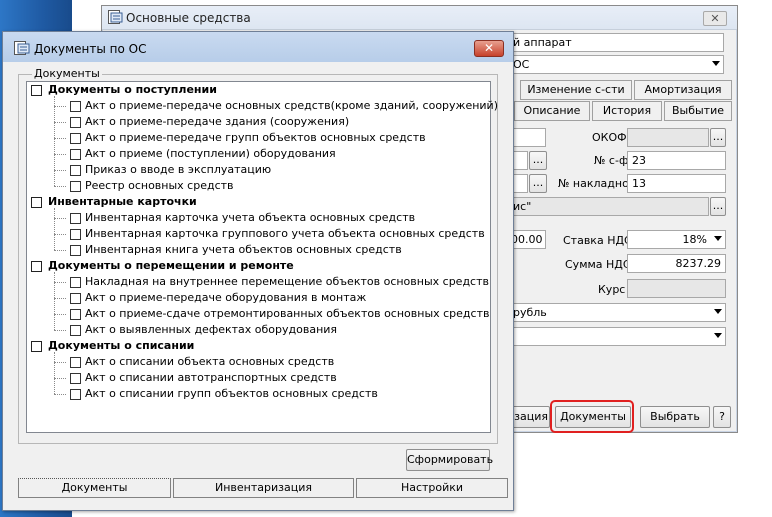 The image size is (772, 517). Describe the element at coordinates (521, 64) in the screenshot. I see `asset-group-value: ОС` at that location.